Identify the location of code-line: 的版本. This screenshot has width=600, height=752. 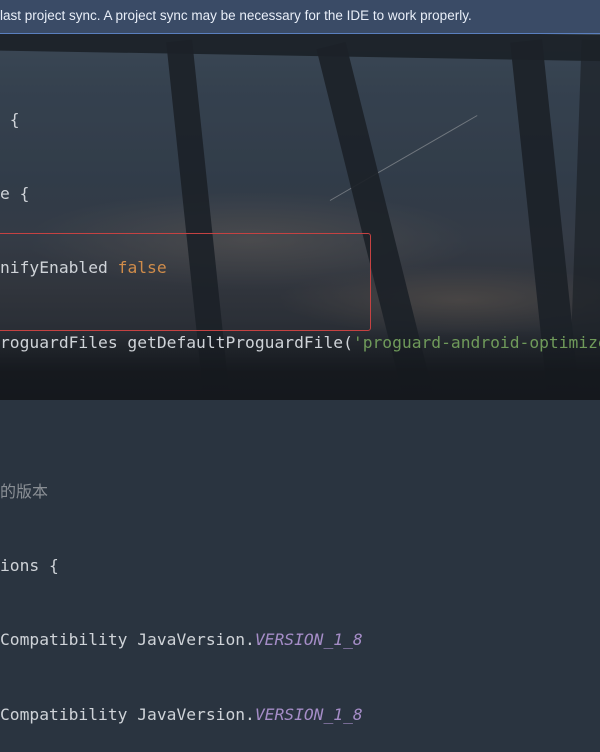
(300, 492).